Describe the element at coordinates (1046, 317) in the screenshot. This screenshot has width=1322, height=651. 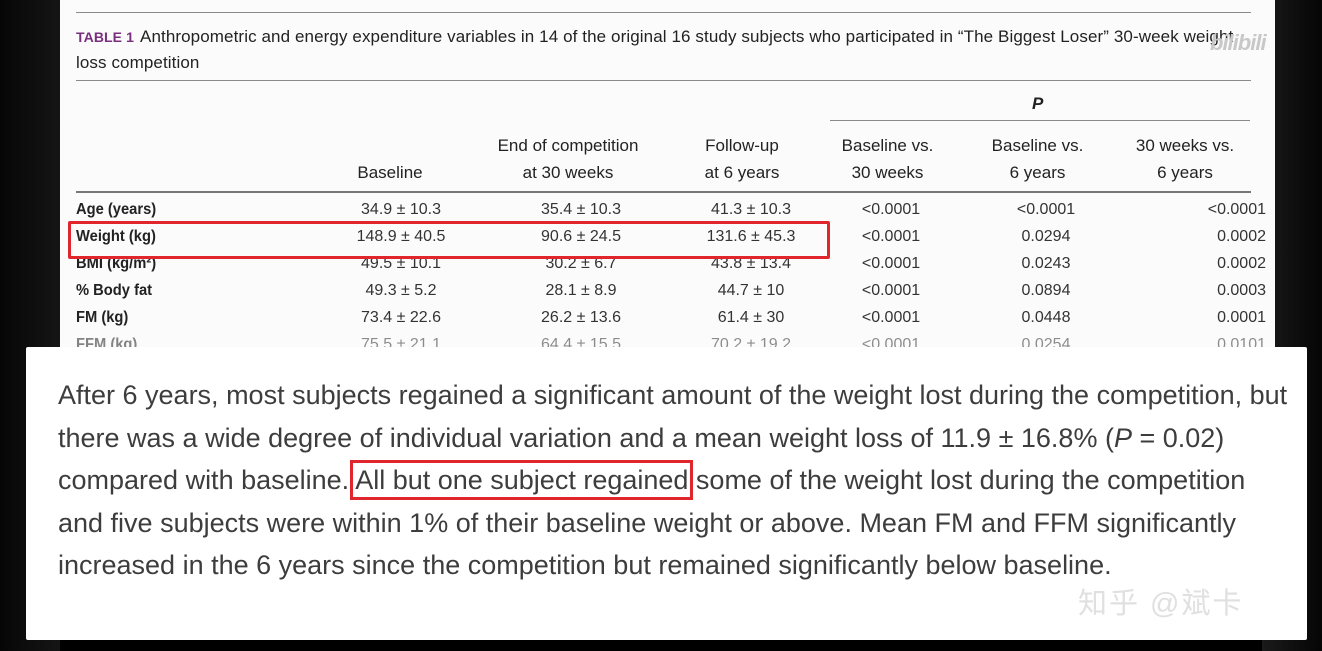
I see `table-cell: 0.0448` at that location.